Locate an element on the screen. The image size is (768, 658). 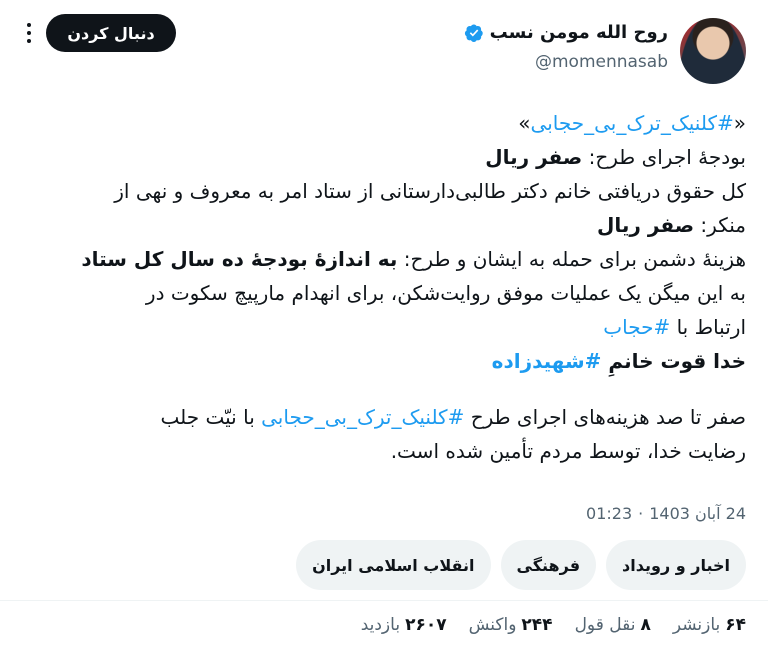
tweet-line-1: «#کلنیک_ترک_بی_حجابی» is located at coordinates (632, 123).